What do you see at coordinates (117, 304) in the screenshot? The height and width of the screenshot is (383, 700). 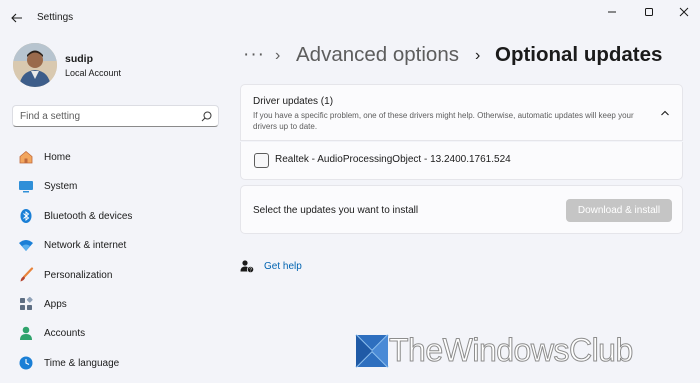 I see `sidebar-item-apps: Apps` at bounding box center [117, 304].